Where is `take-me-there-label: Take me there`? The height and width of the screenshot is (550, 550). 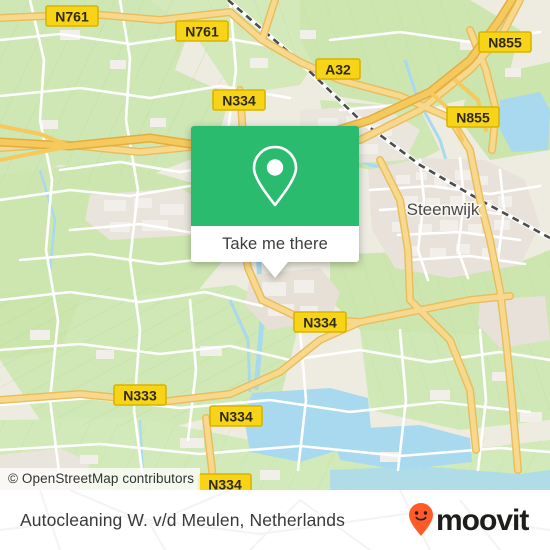
take-me-there-label: Take me there is located at coordinates (275, 243).